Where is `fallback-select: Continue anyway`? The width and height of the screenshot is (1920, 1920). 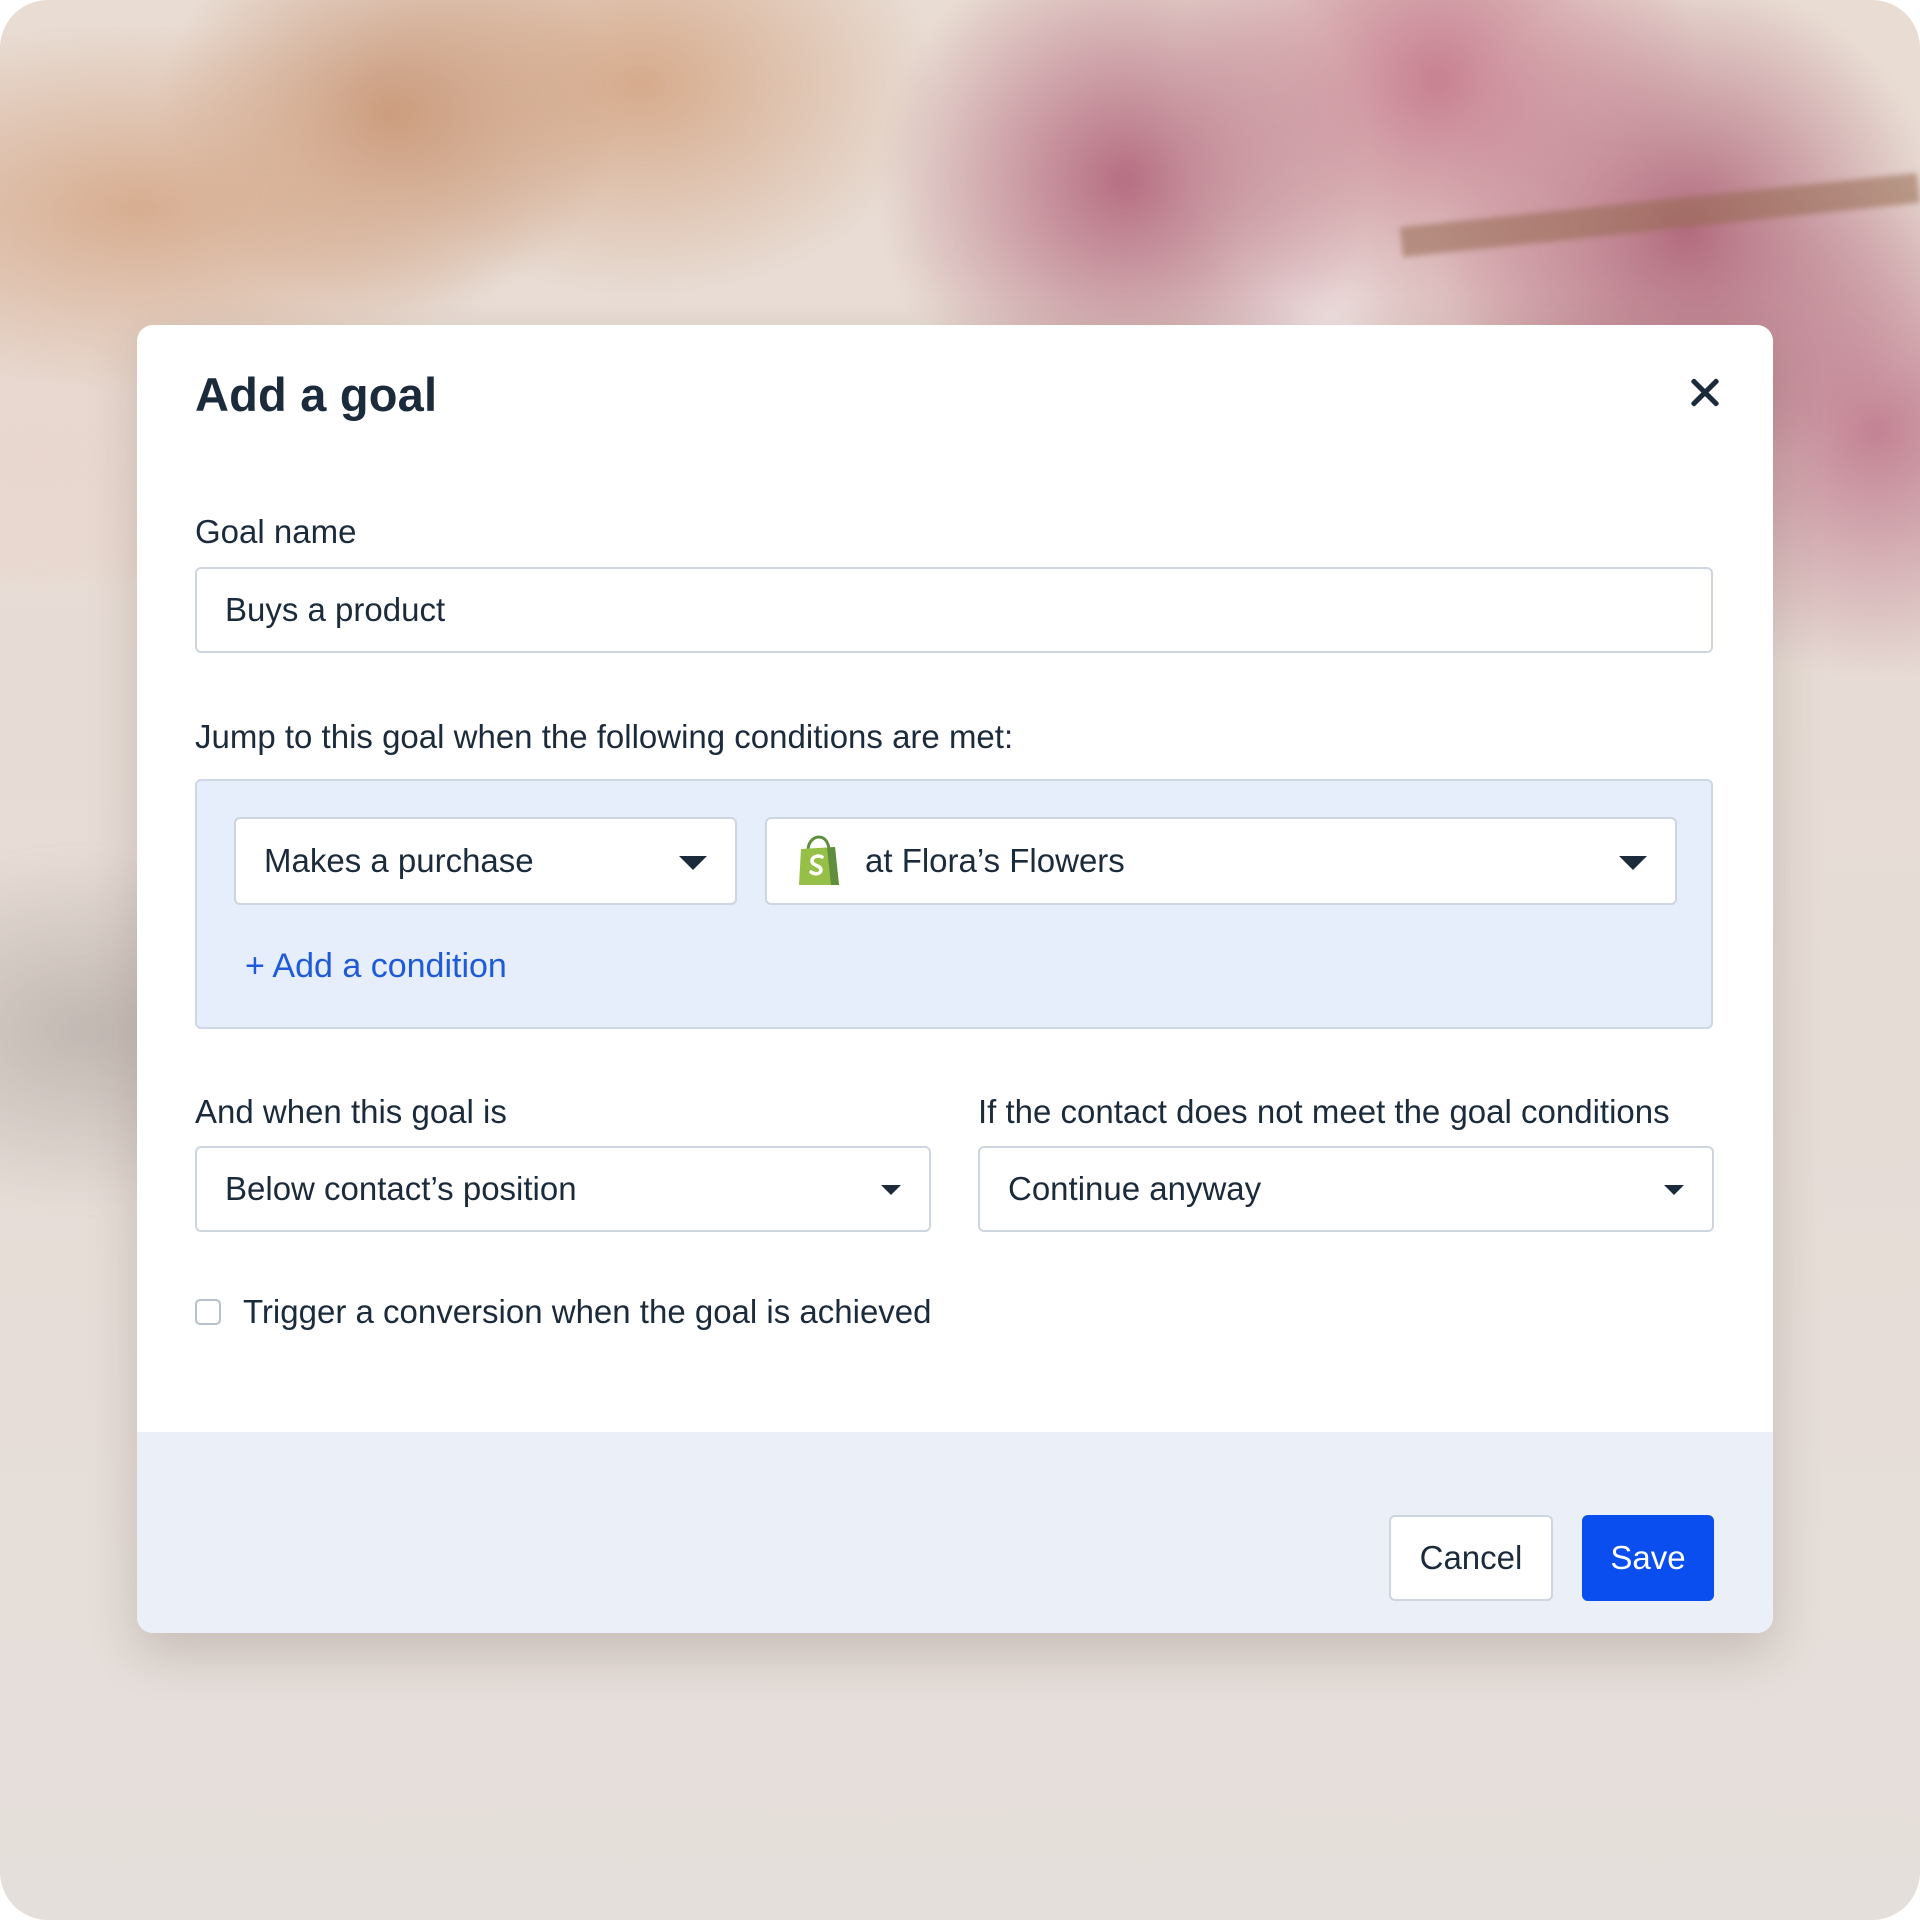
fallback-select: Continue anyway is located at coordinates (1346, 1189).